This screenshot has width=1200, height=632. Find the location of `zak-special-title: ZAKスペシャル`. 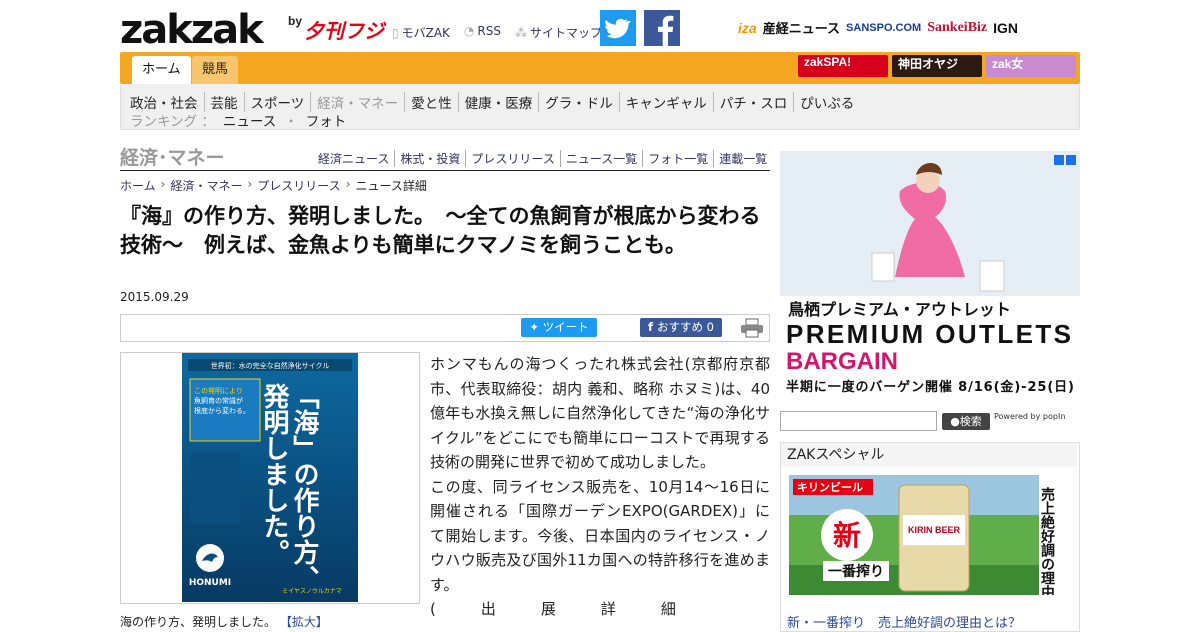

zak-special-title: ZAKスペシャル is located at coordinates (929, 455).